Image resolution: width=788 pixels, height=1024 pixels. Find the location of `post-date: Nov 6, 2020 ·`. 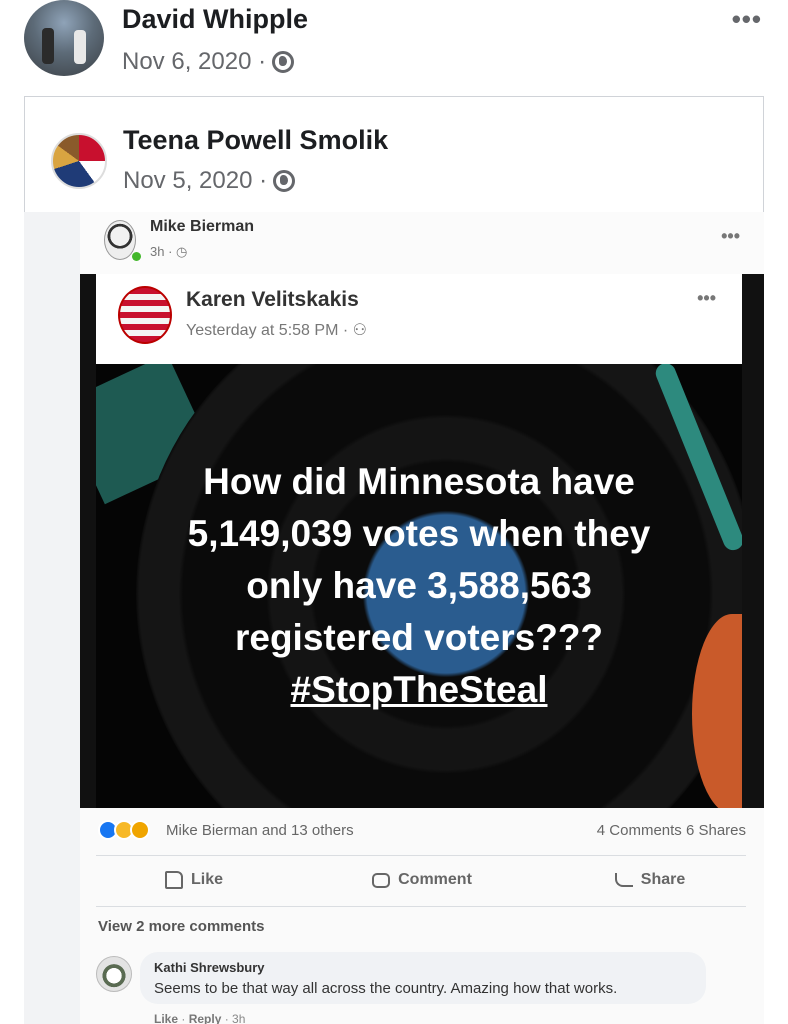

post-date: Nov 6, 2020 · is located at coordinates (194, 62).